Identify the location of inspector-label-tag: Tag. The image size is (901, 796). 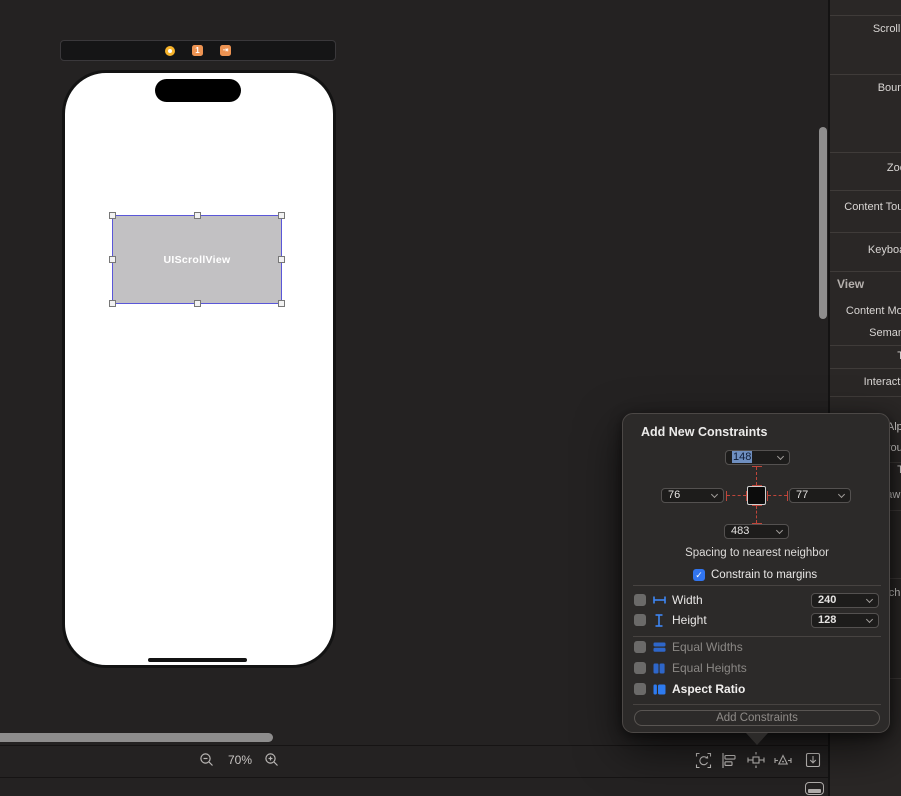
(899, 356).